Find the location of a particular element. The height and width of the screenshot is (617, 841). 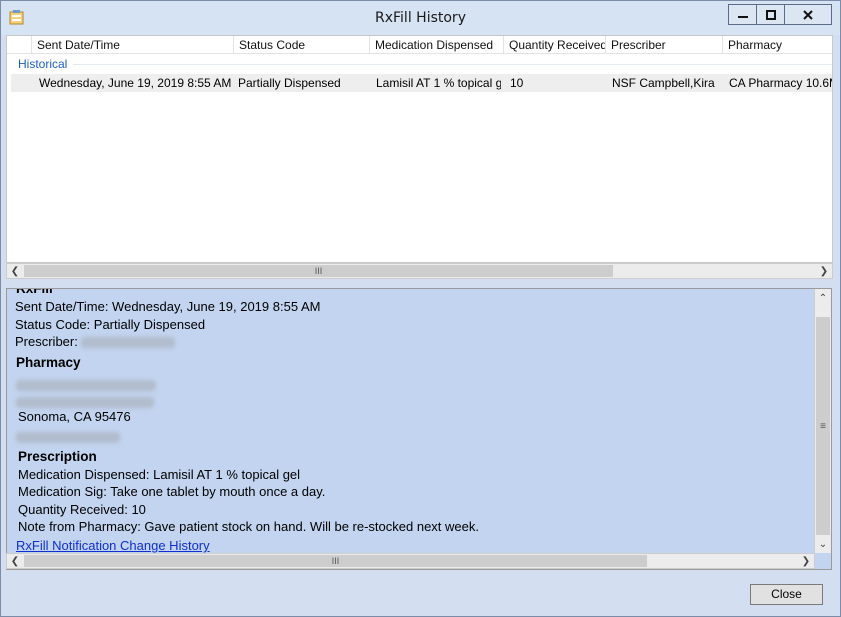

pharmacy-name-redacted is located at coordinates (86, 384).